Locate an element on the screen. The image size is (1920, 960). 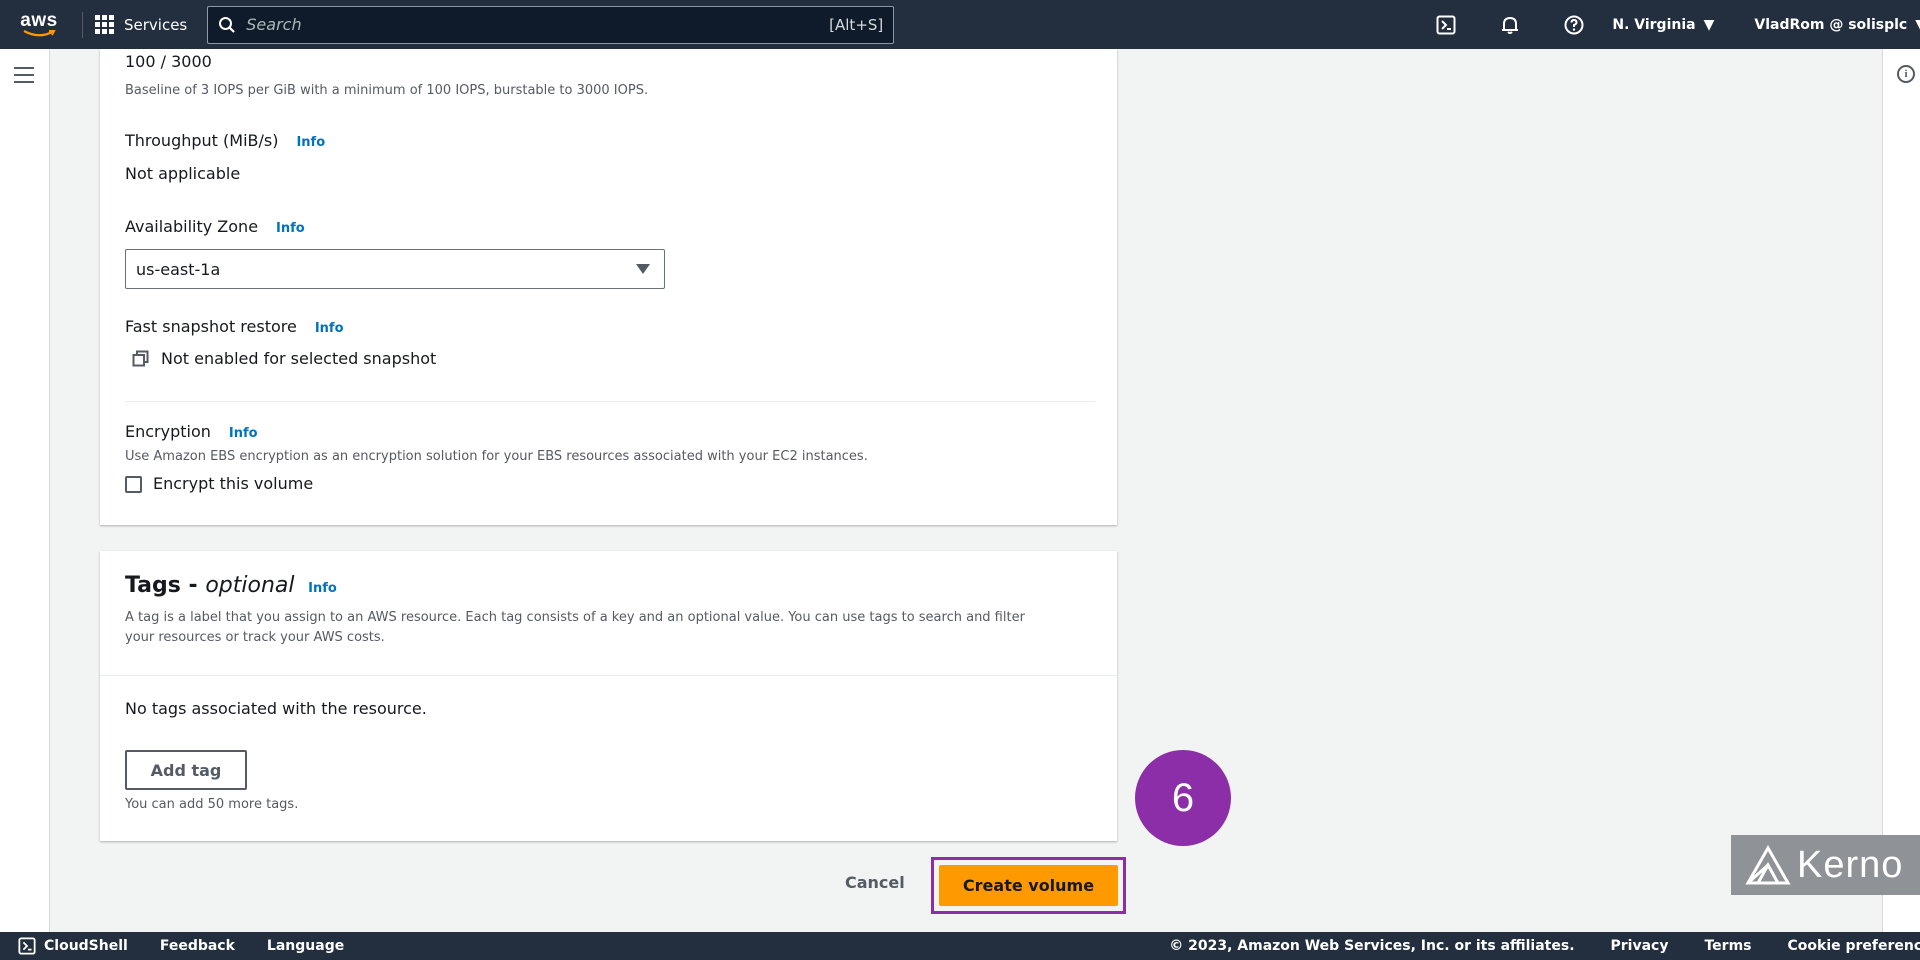
fast-snapshot-restore-info-link: Info is located at coordinates (329, 328).